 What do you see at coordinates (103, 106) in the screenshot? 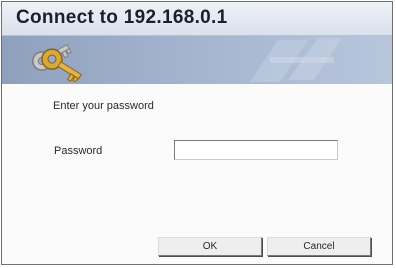
I see `password-prompt-text: Enter your password` at bounding box center [103, 106].